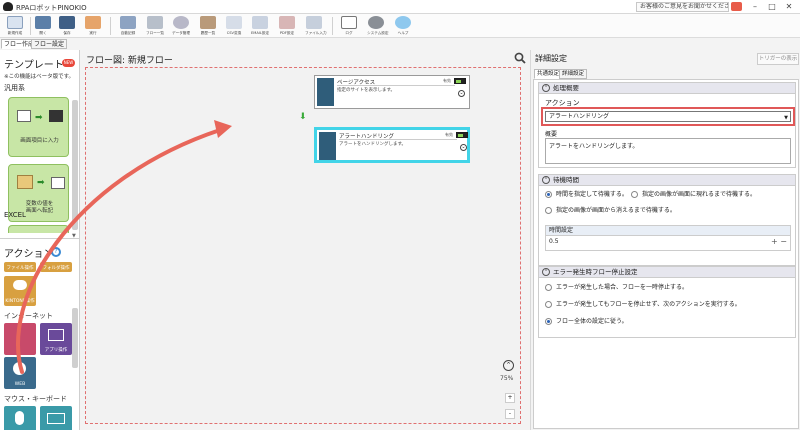 The height and width of the screenshot is (430, 800). What do you see at coordinates (208, 22) in the screenshot?
I see `box-icon` at bounding box center [208, 22].